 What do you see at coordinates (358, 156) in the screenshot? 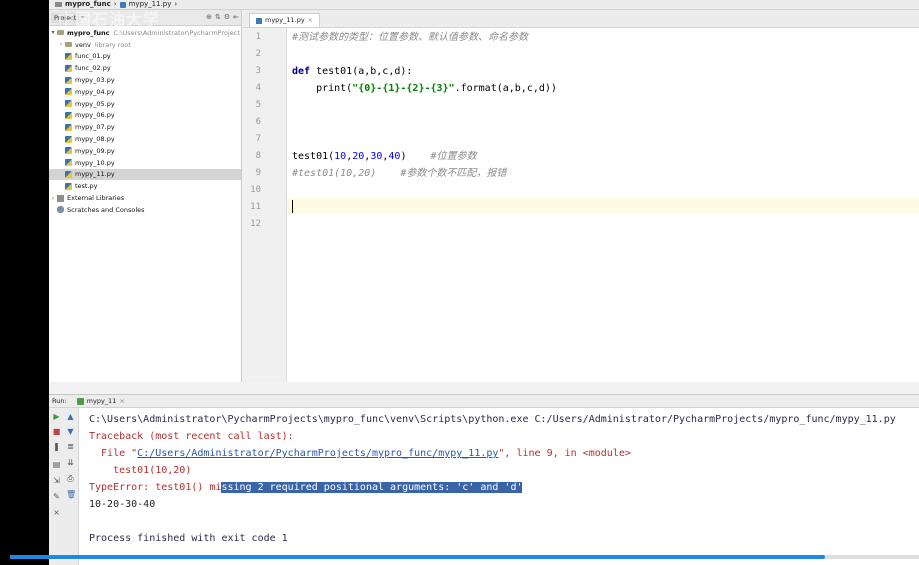
I see `number-literal: 20` at bounding box center [358, 156].